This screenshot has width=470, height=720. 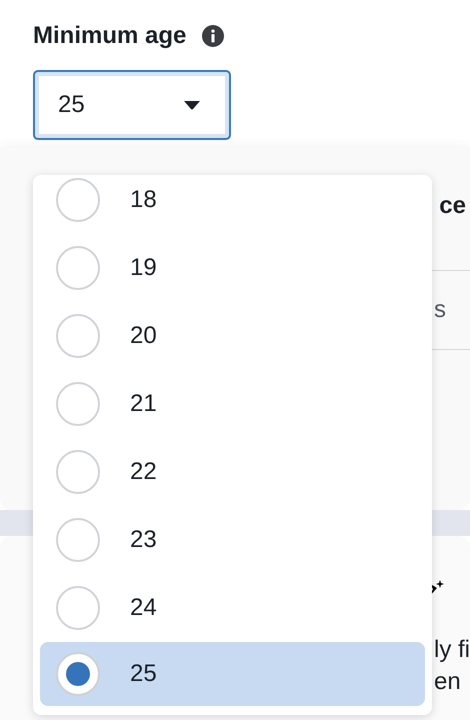 I want to click on section-heading: ce, so click(x=452, y=206).